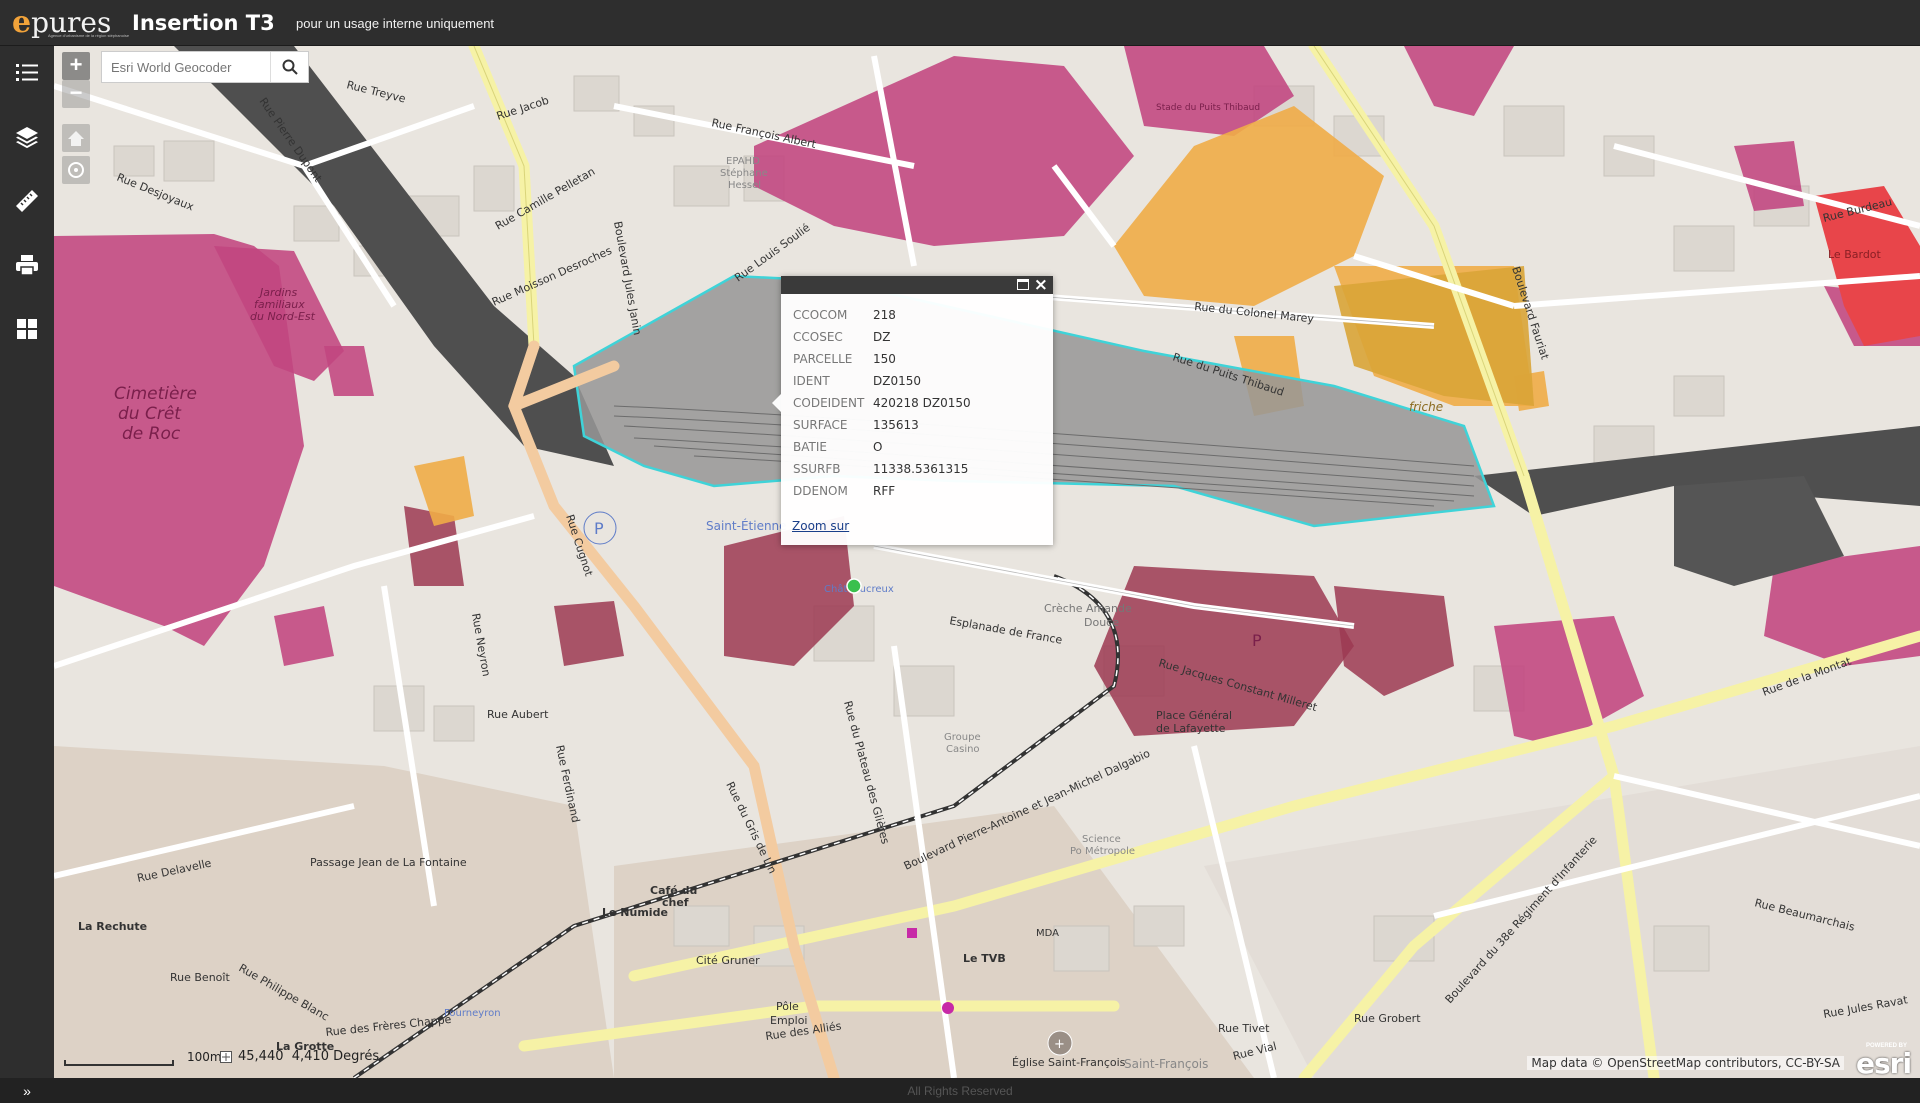 This screenshot has width=1920, height=1103. Describe the element at coordinates (866, 772) in the screenshot. I see `map-label: Rue du Plateau des Glières` at that location.